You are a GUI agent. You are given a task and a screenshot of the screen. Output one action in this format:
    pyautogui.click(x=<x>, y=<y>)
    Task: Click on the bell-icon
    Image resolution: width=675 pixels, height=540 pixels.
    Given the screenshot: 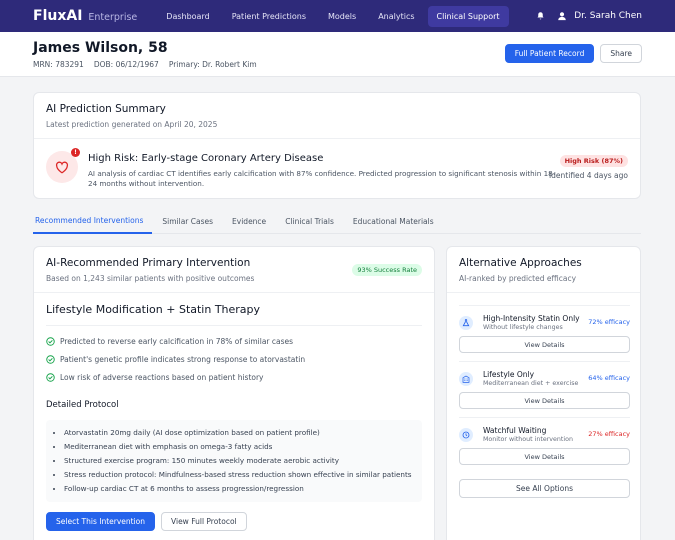 What is the action you would take?
    pyautogui.click(x=540, y=16)
    